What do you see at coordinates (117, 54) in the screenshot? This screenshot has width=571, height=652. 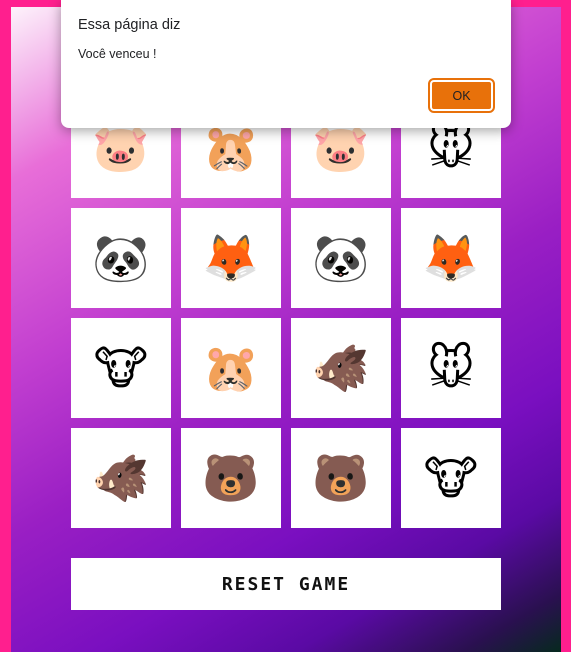 I see `dialog-message: Você venceu !` at bounding box center [117, 54].